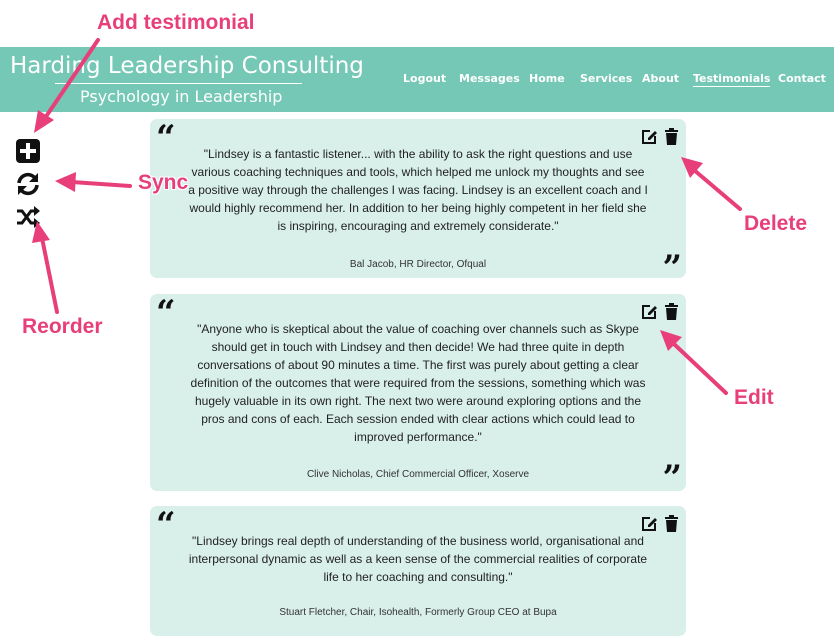 The image size is (834, 636). Describe the element at coordinates (163, 182) in the screenshot. I see `annotation-sync: Sync` at that location.